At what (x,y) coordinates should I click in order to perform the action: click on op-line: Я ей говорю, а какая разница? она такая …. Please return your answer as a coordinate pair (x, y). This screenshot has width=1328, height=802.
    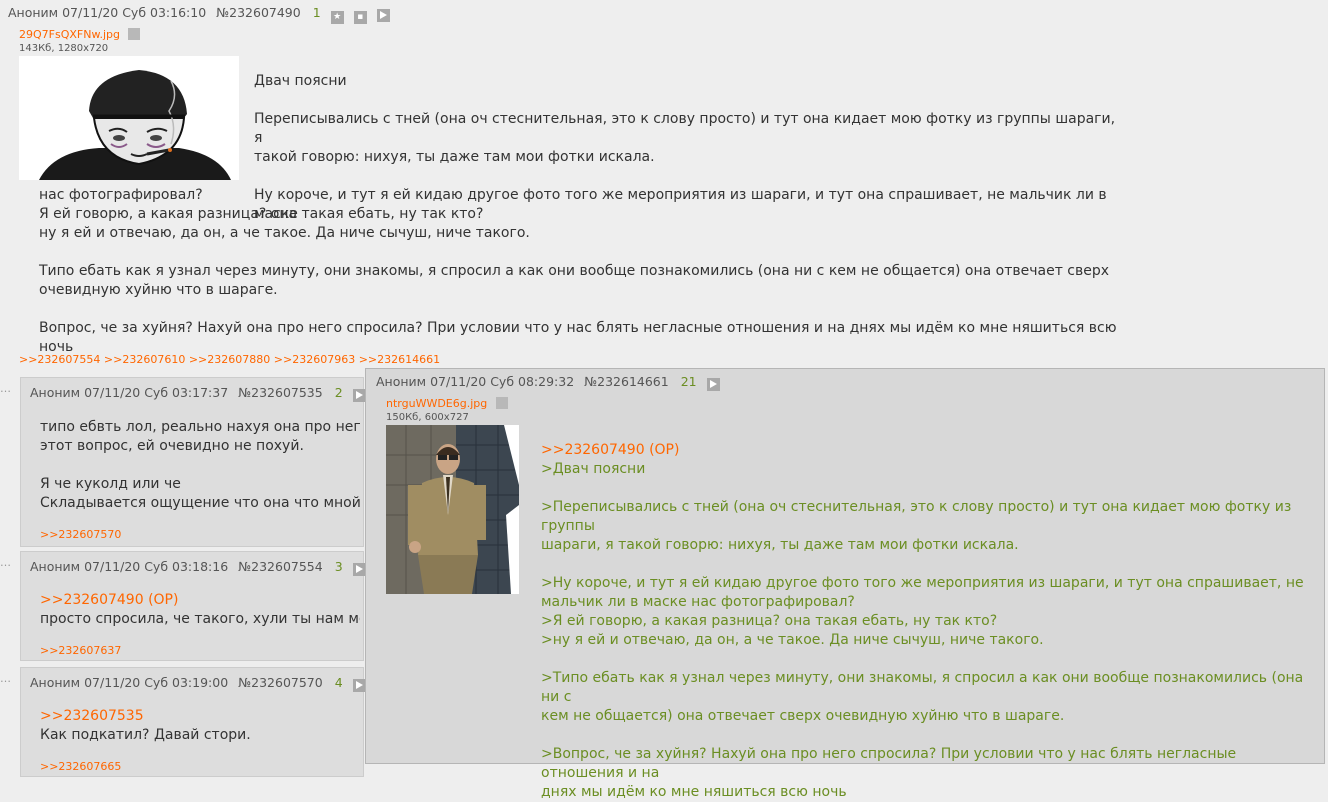
    Looking at the image, I should click on (261, 214).